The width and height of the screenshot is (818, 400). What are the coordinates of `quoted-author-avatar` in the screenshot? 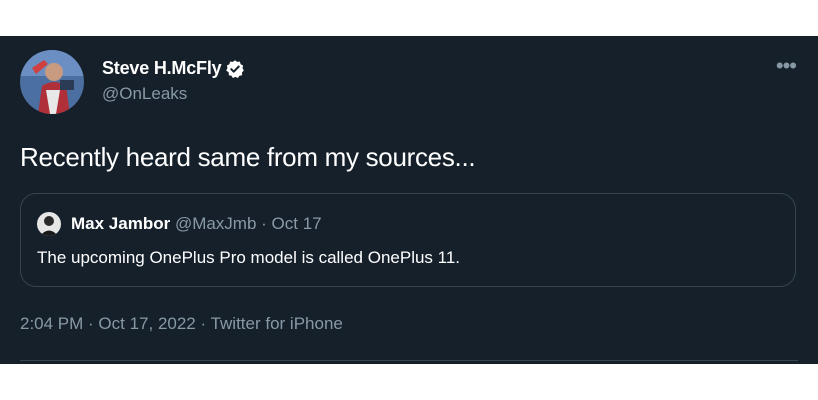 It's located at (49, 224).